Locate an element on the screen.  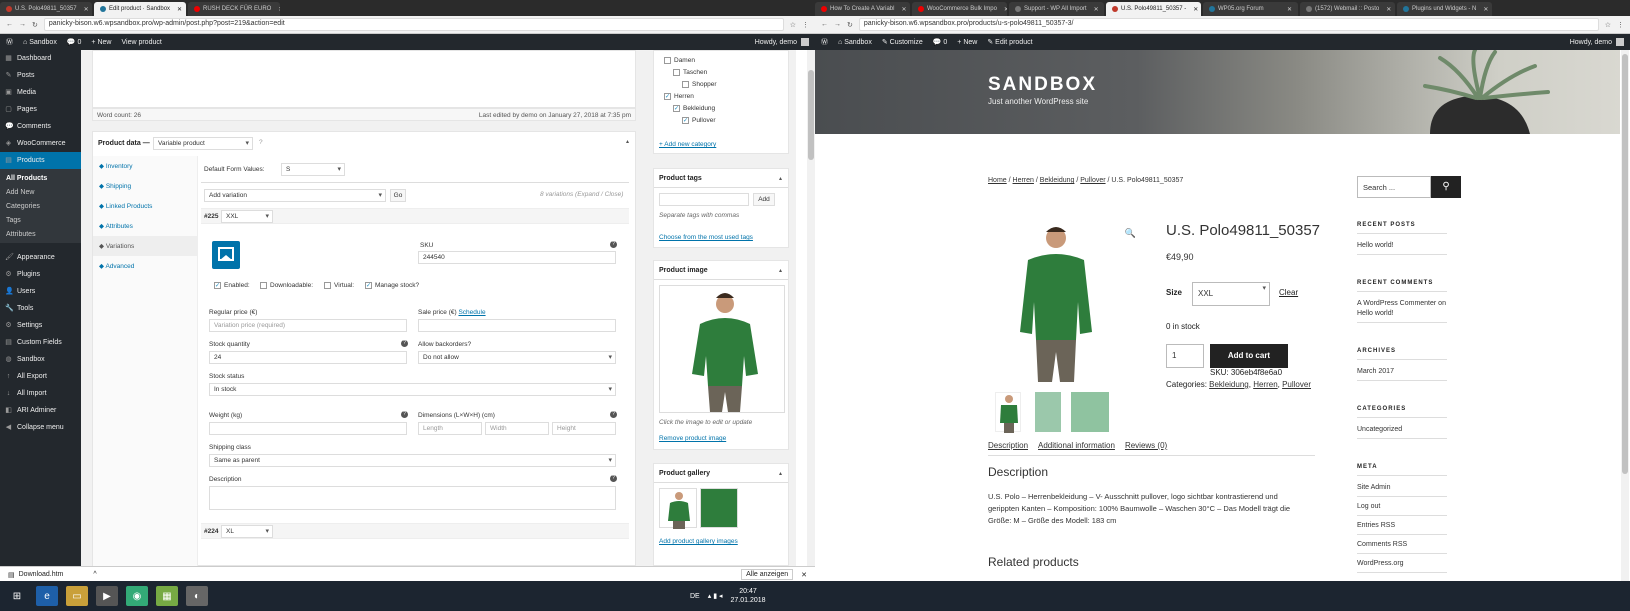
edit-product-link: ✎ Edit product is located at coordinates (1009, 42).